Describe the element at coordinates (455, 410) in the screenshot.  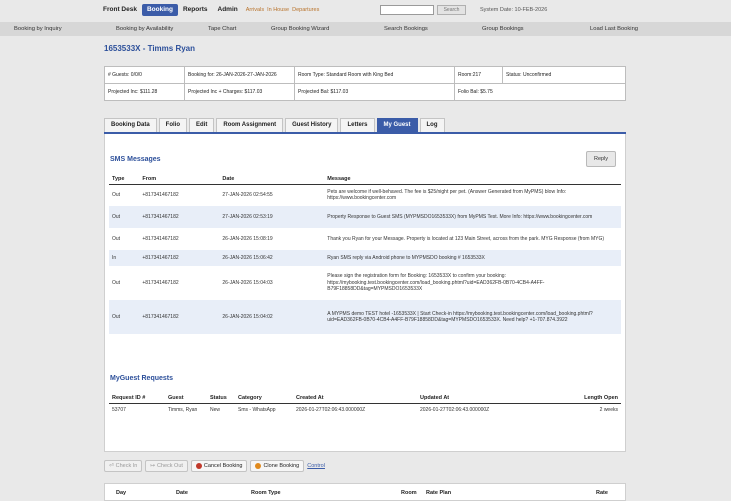
I see `request-updated: 2026-01-27T02:06:43.000000Z` at that location.